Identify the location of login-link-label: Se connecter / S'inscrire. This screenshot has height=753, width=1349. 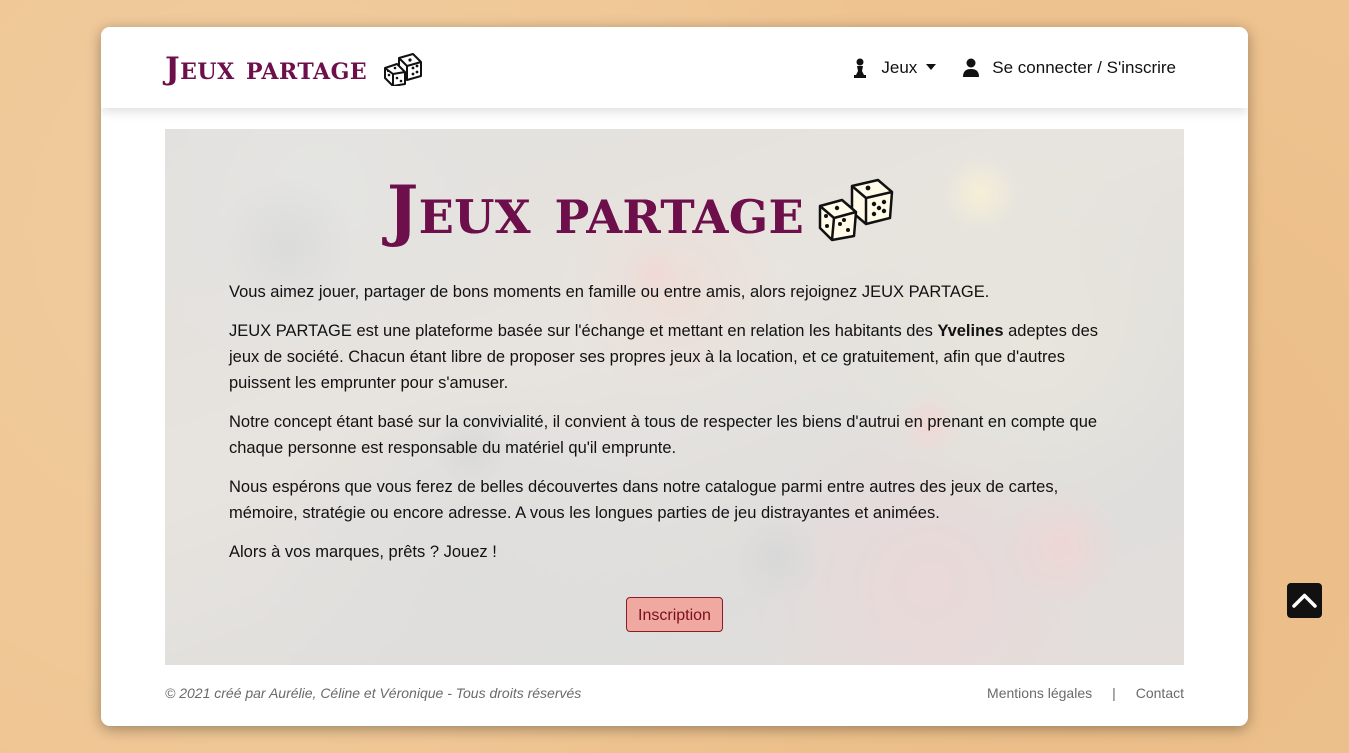
(1084, 67).